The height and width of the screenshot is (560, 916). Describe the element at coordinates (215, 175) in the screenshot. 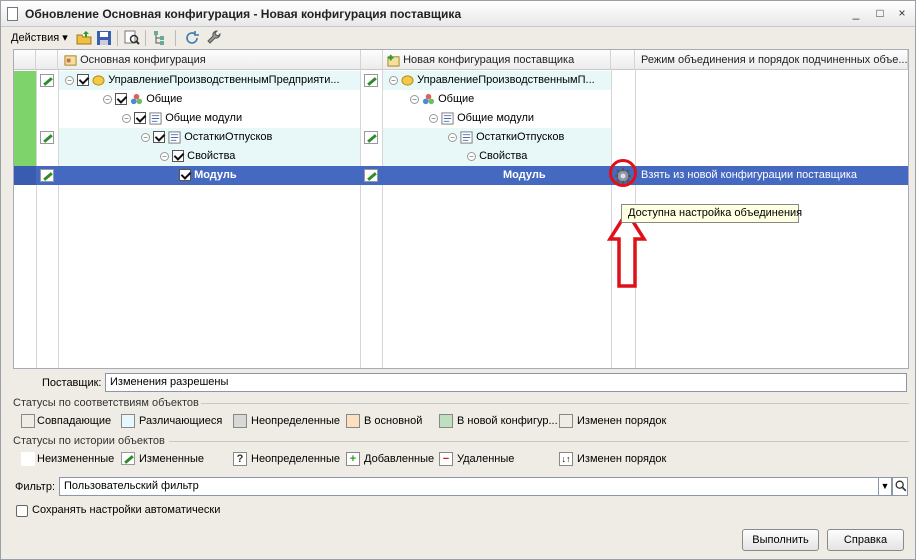

I see `main-object-name: Модуль` at that location.